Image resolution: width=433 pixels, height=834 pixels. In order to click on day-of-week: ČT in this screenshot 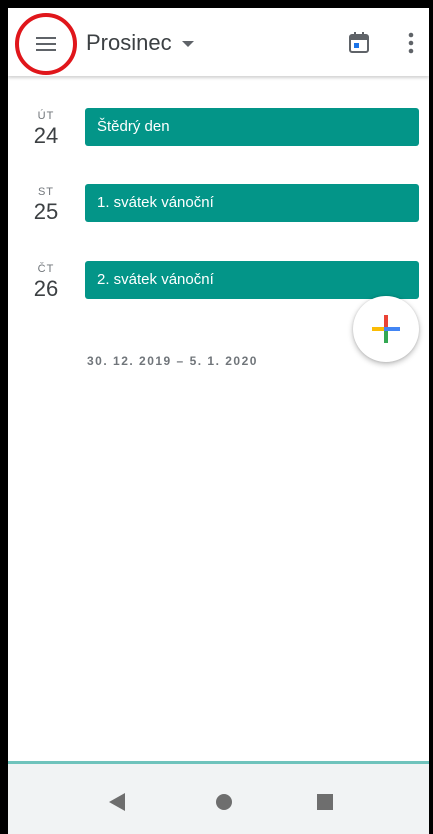, I will do `click(46, 269)`.